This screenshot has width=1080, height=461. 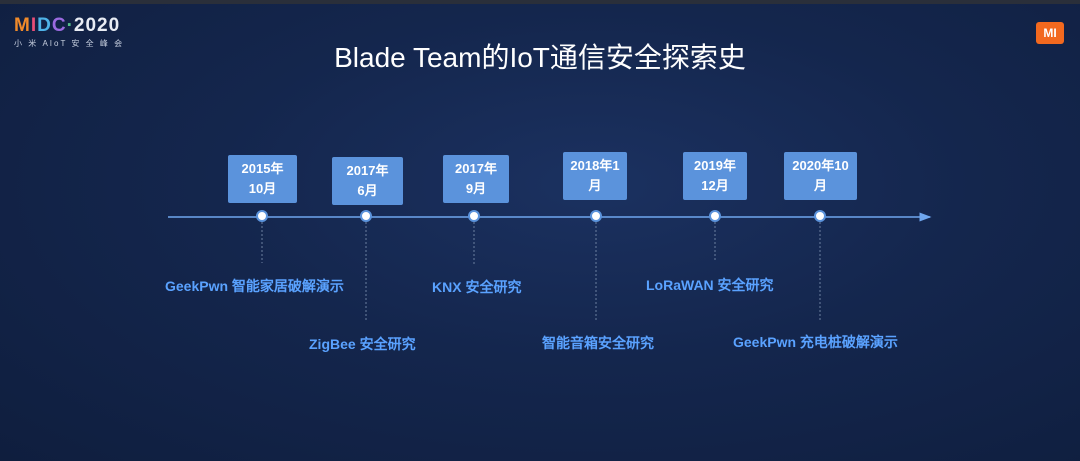 I want to click on timeline-date-line2: 12月, so click(x=715, y=185).